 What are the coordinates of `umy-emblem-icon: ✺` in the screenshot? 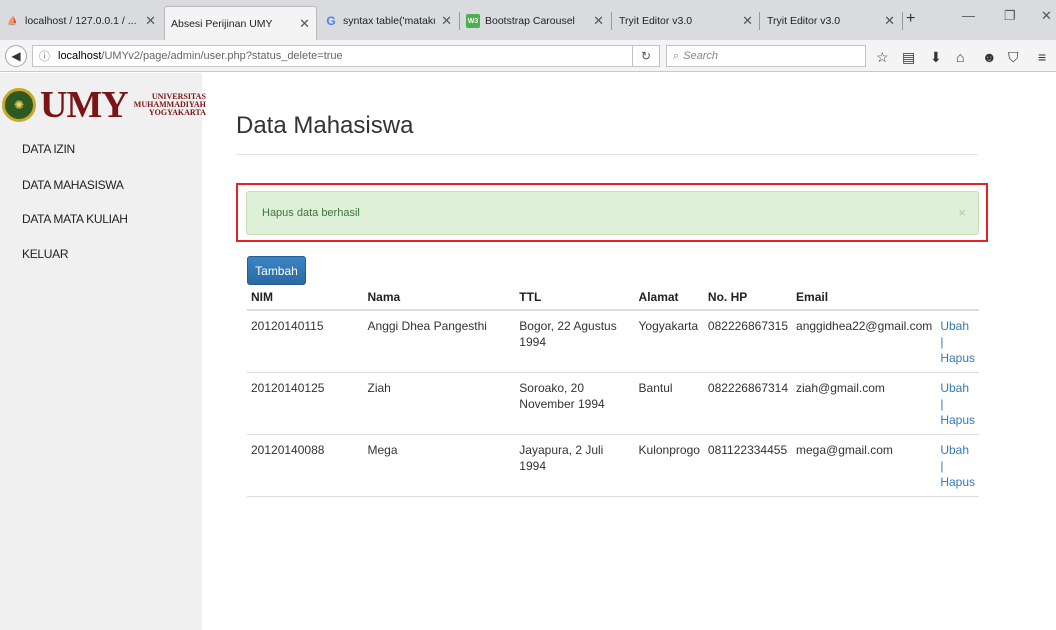 It's located at (19, 105).